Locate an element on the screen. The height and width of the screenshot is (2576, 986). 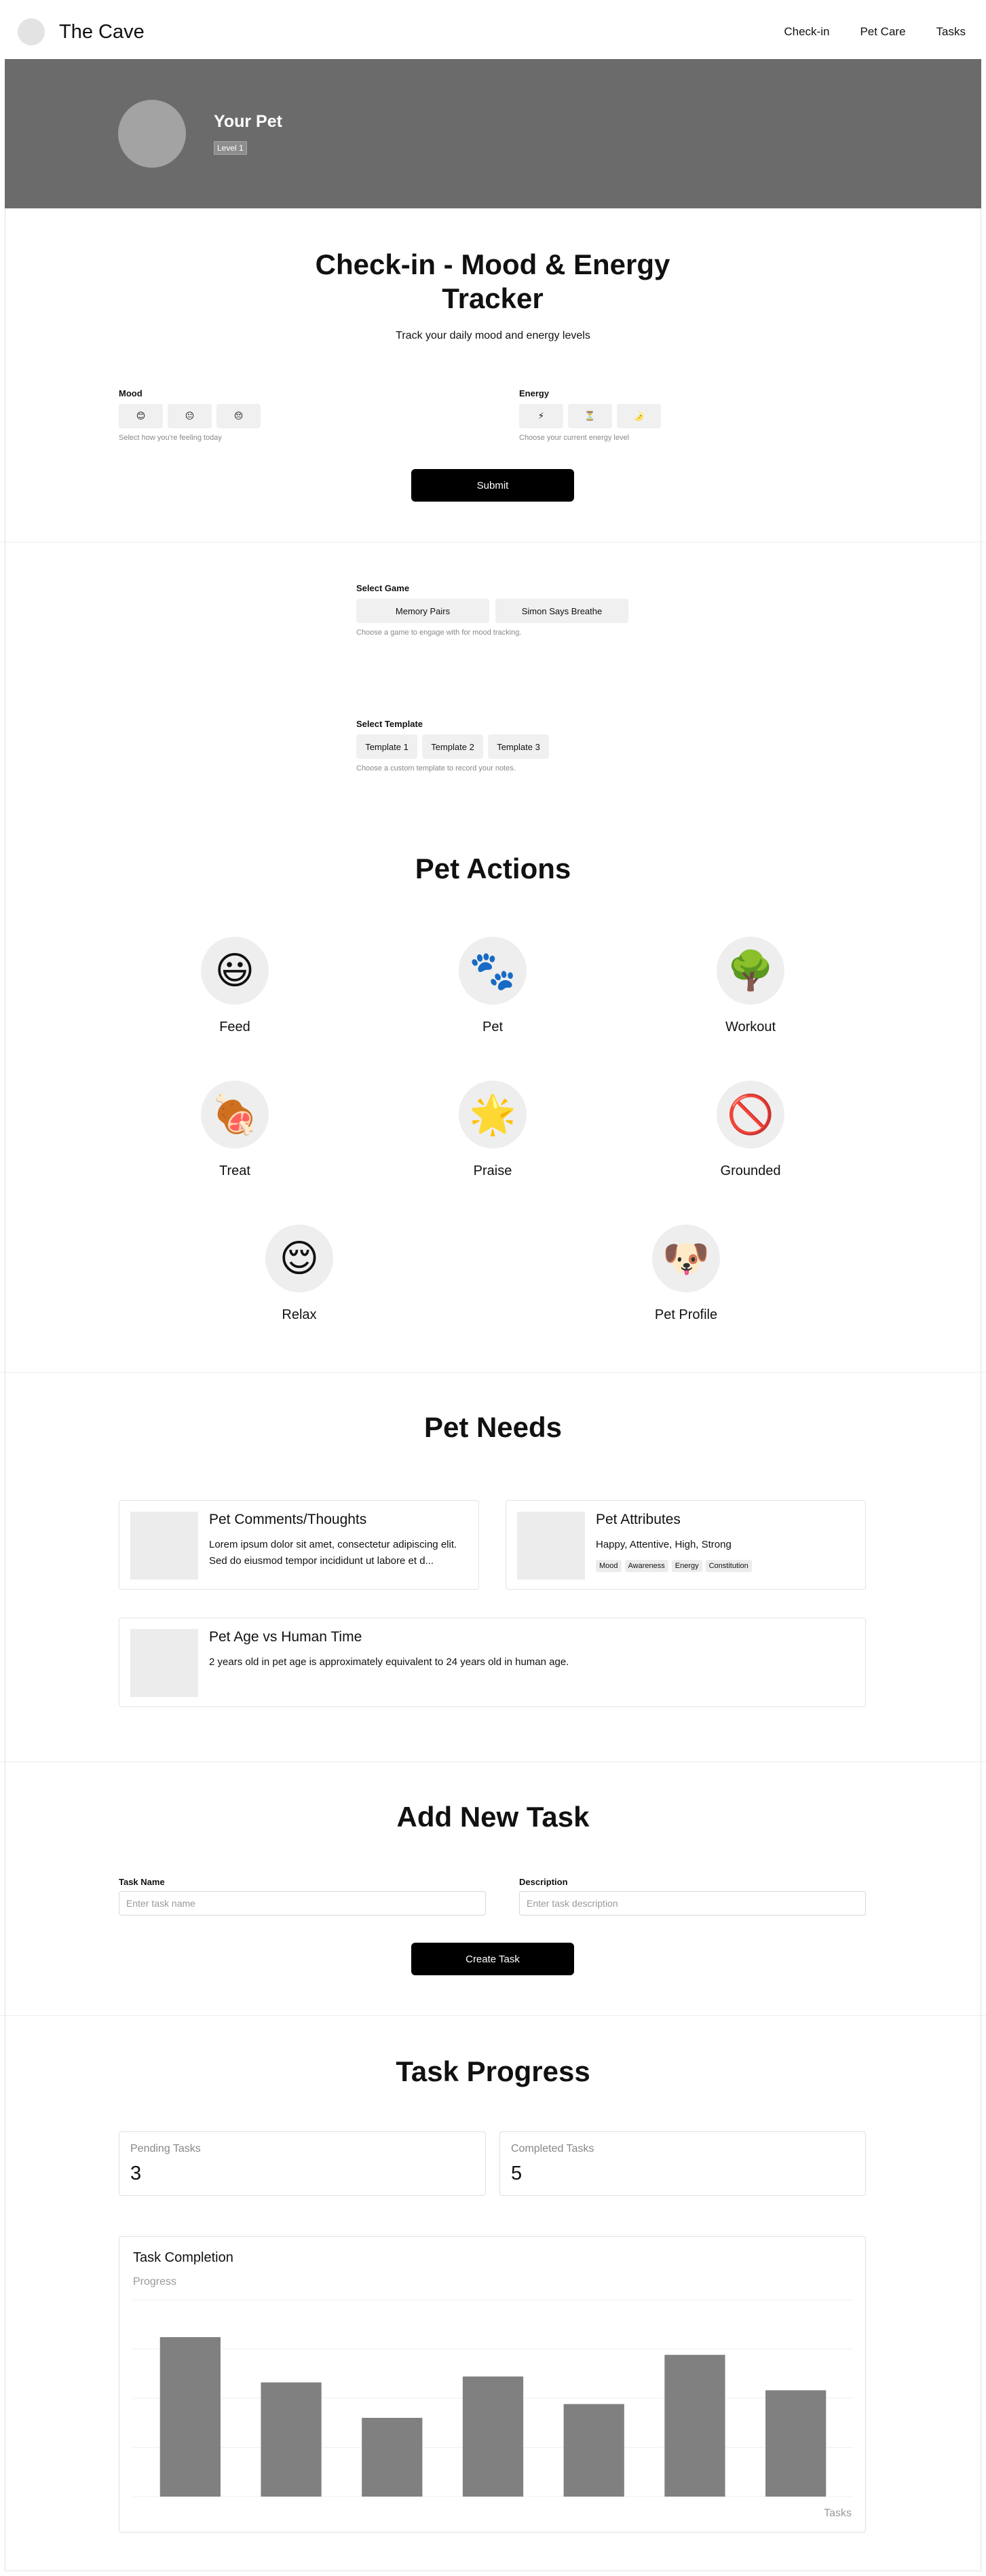
action-label: Praise is located at coordinates (492, 1171).